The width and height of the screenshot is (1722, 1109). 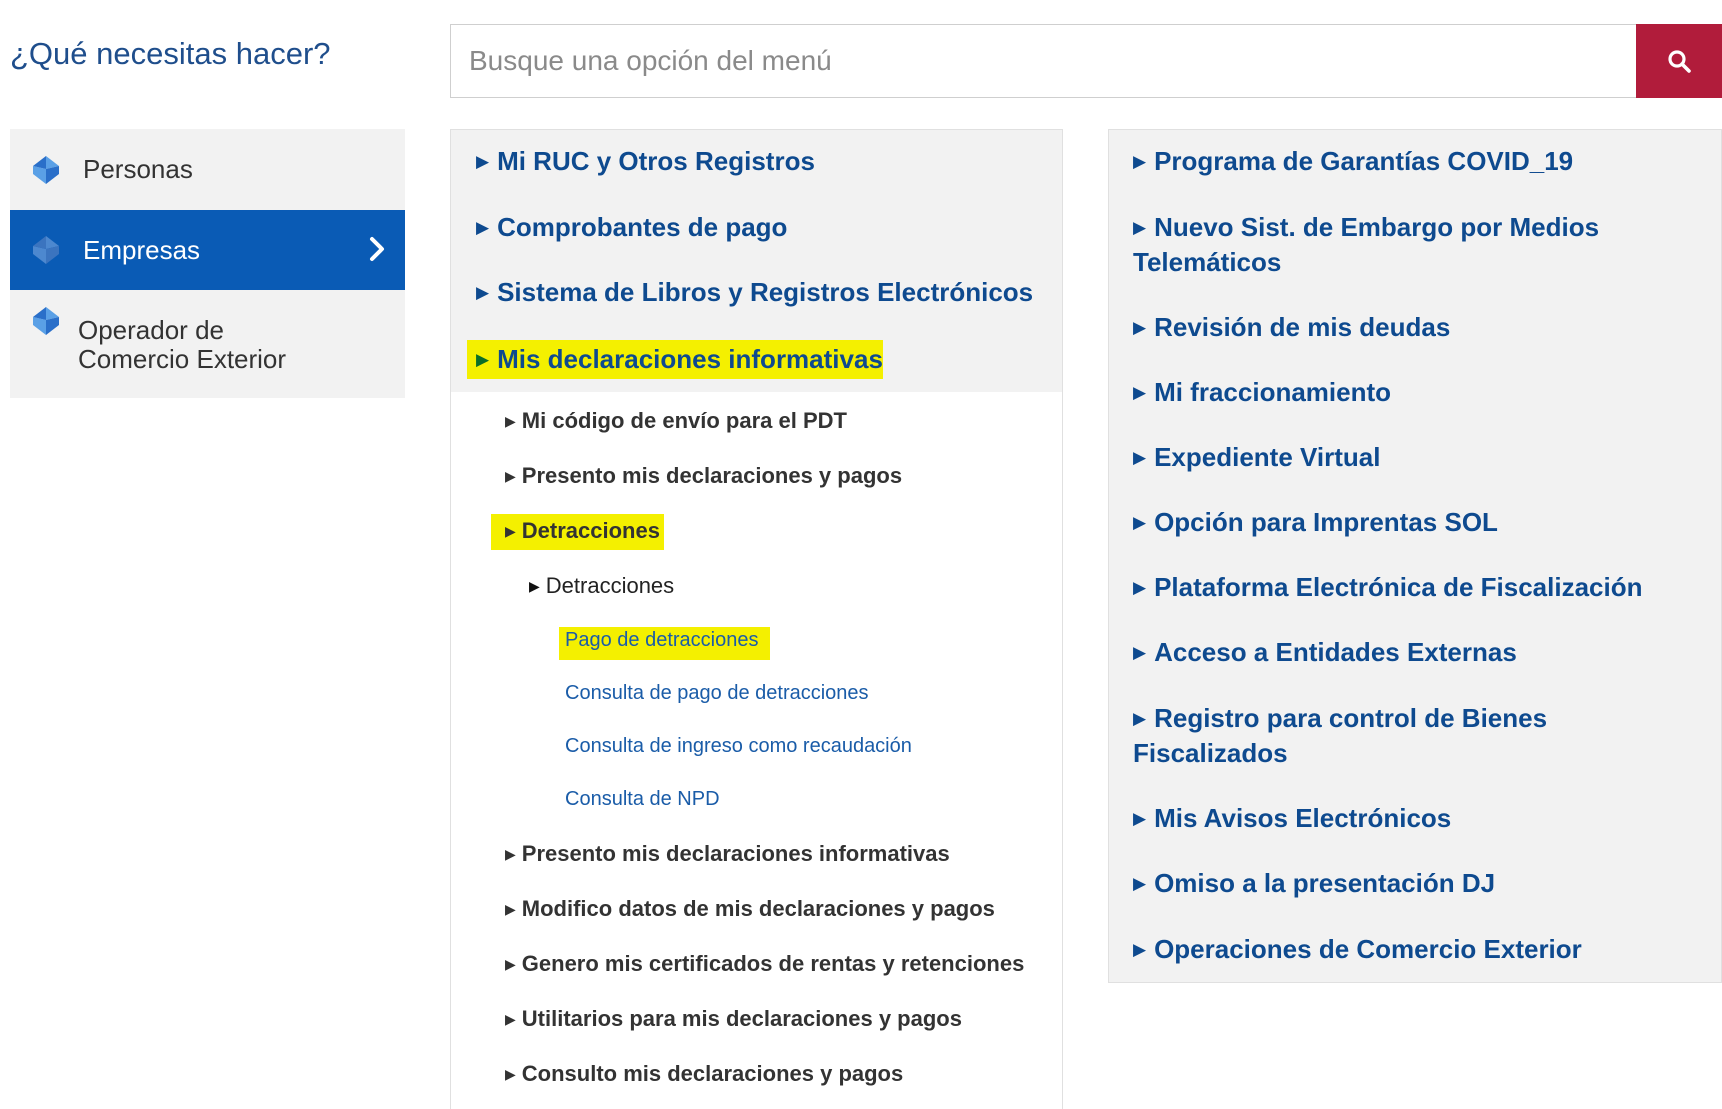 I want to click on menu-category: ▶ Revisión de mis deudas, so click(x=1413, y=327).